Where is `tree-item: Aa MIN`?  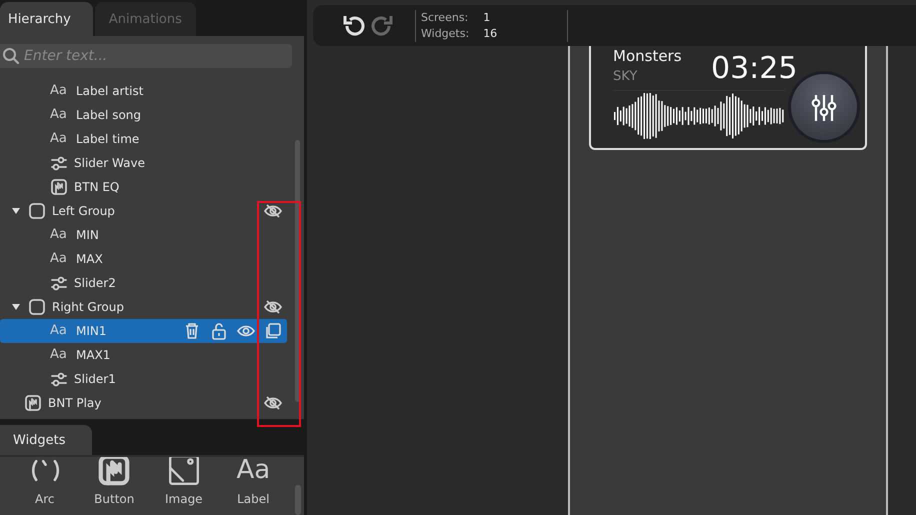 tree-item: Aa MIN is located at coordinates (143, 235).